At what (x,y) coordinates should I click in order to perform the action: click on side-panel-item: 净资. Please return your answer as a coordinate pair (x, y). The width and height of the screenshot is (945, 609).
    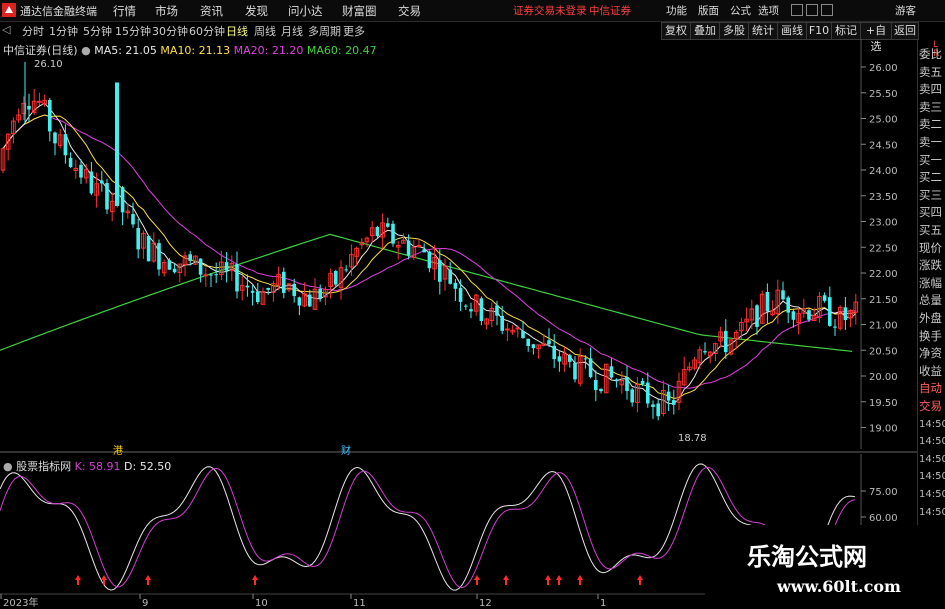
    Looking at the image, I should click on (930, 353).